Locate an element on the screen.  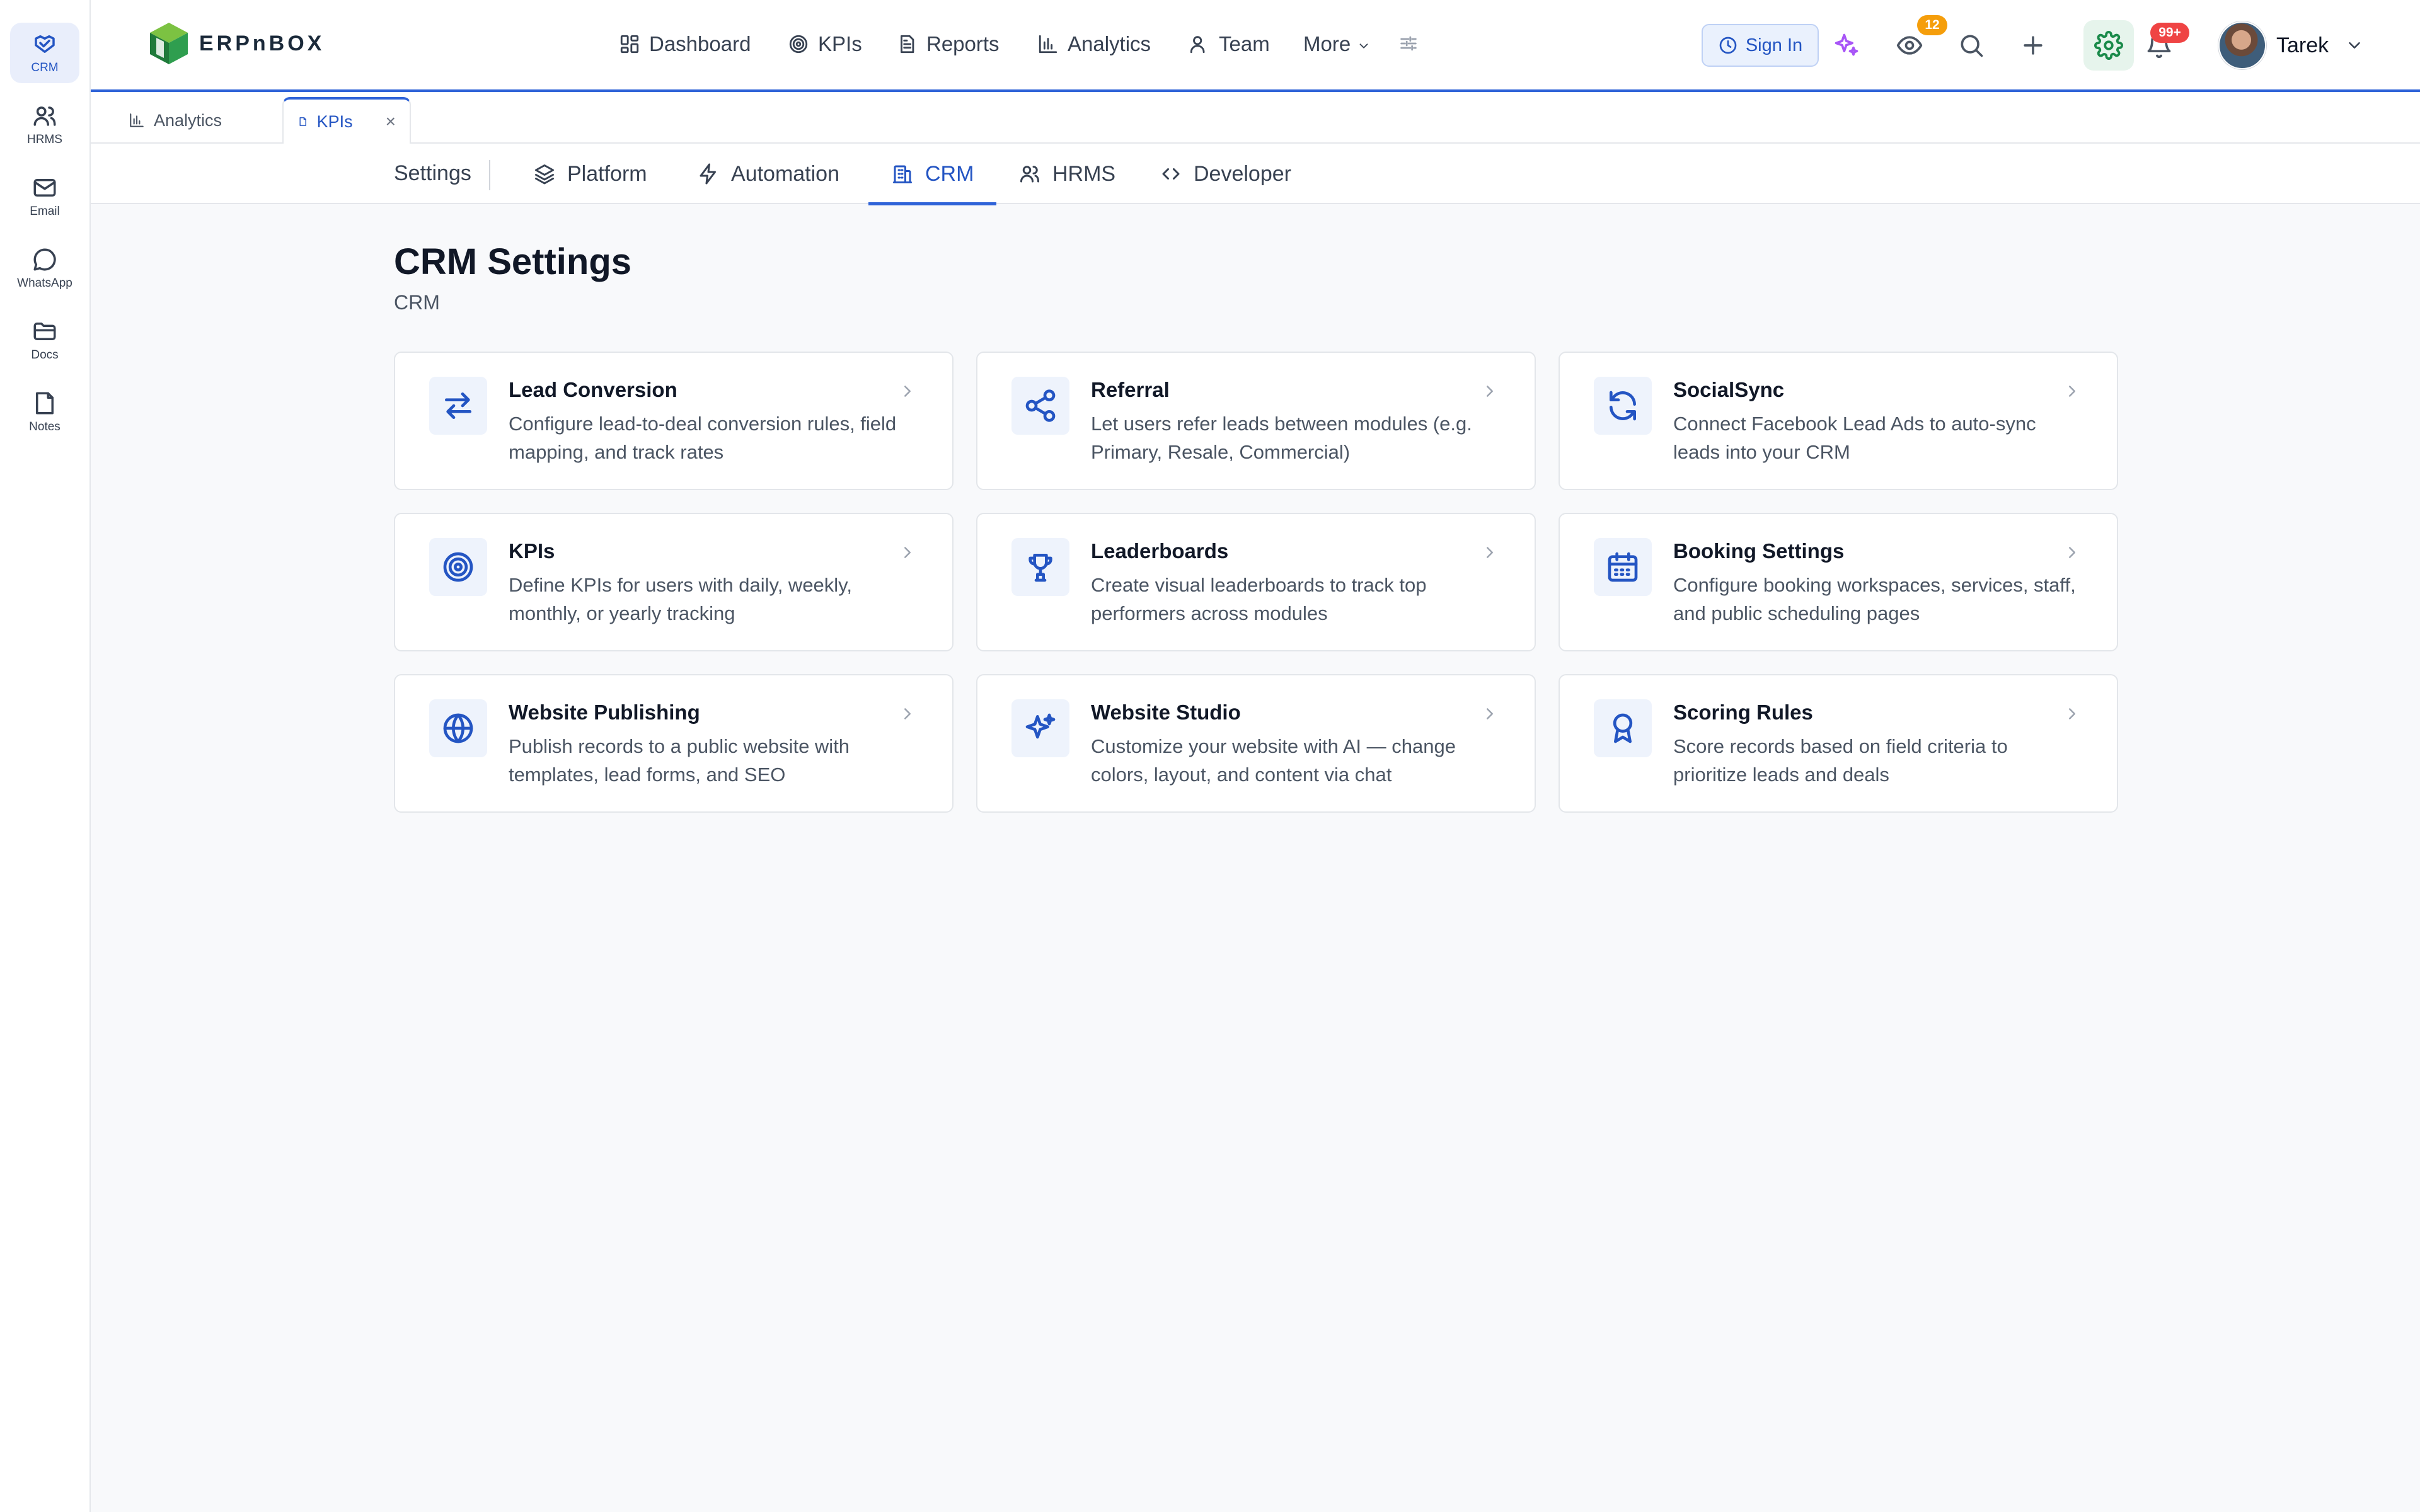
nav-label: Dashboard is located at coordinates (700, 43).